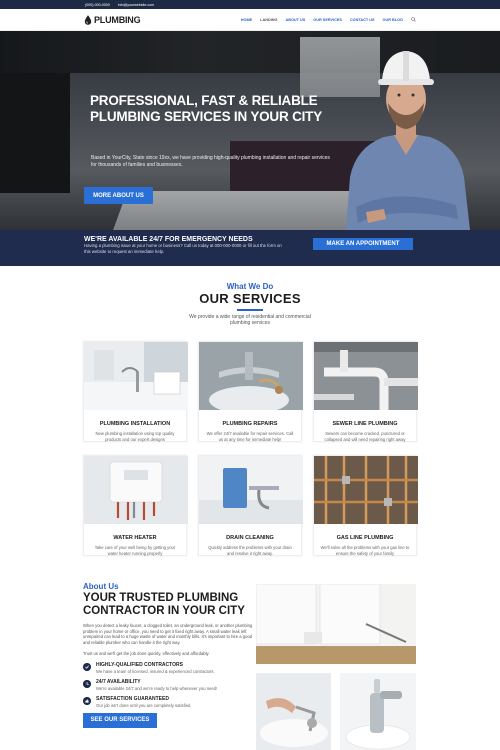  I want to click on service-title: SEWER LINE PLUMBING, so click(365, 424).